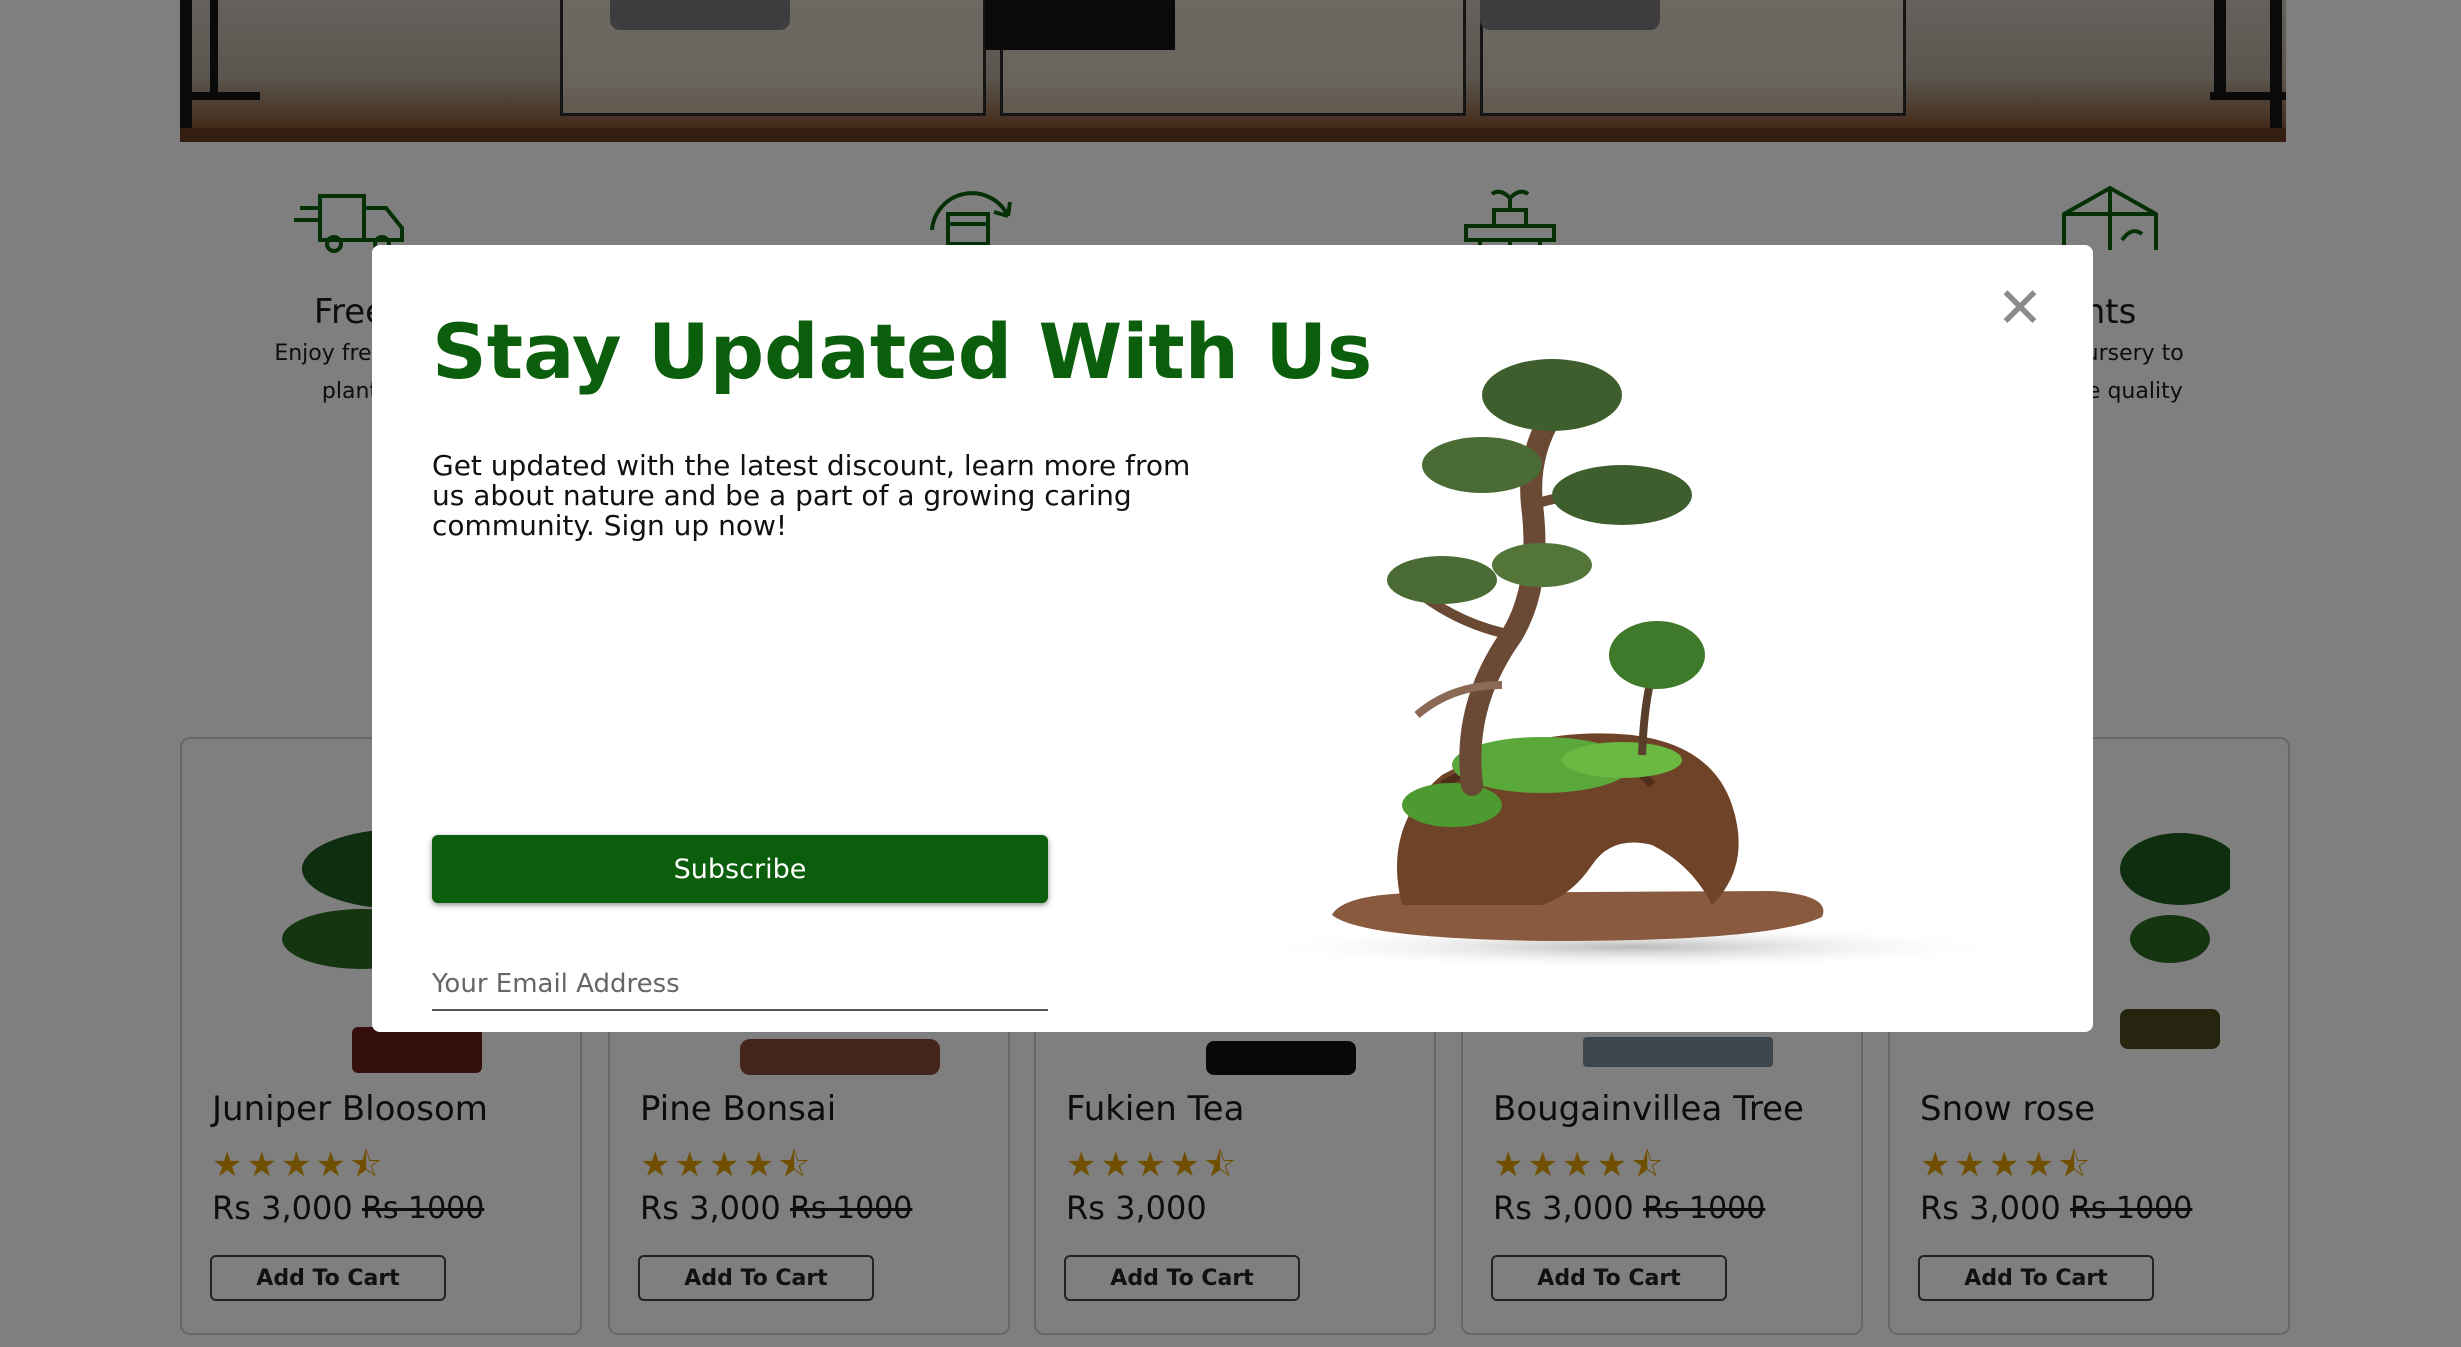  Describe the element at coordinates (740, 869) in the screenshot. I see `subscribe-button: Subscribe` at that location.